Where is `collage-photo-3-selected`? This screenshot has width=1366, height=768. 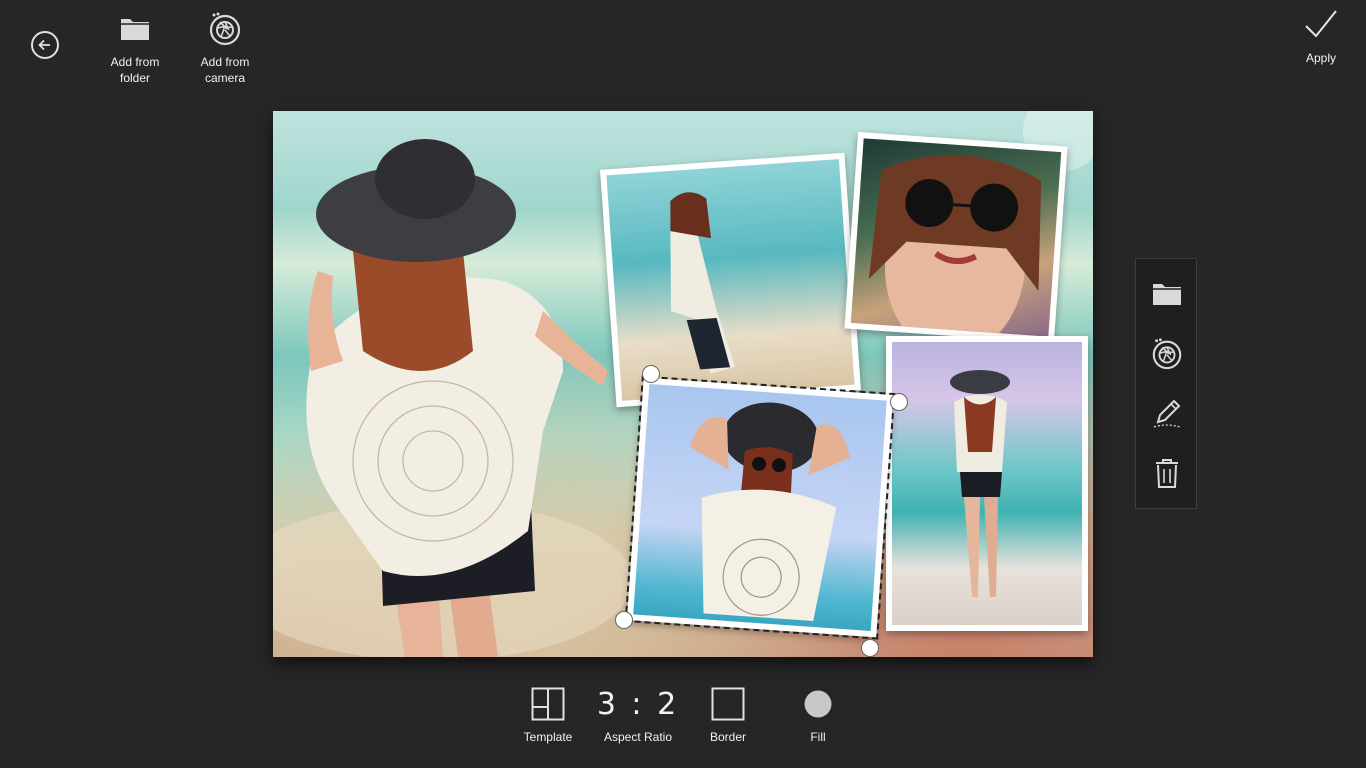 collage-photo-3-selected is located at coordinates (760, 507).